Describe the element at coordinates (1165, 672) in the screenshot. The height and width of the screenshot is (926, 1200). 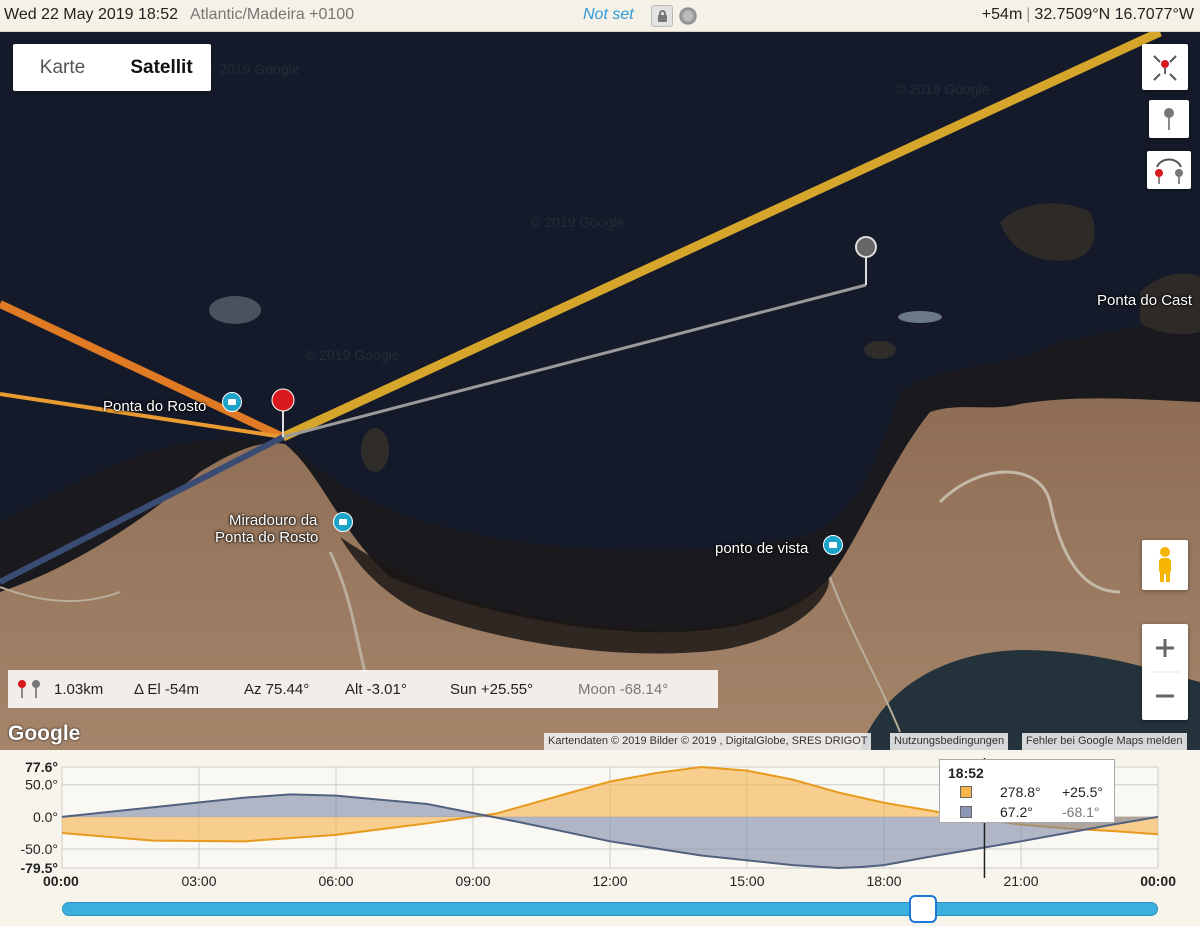
I see `zoom-control` at that location.